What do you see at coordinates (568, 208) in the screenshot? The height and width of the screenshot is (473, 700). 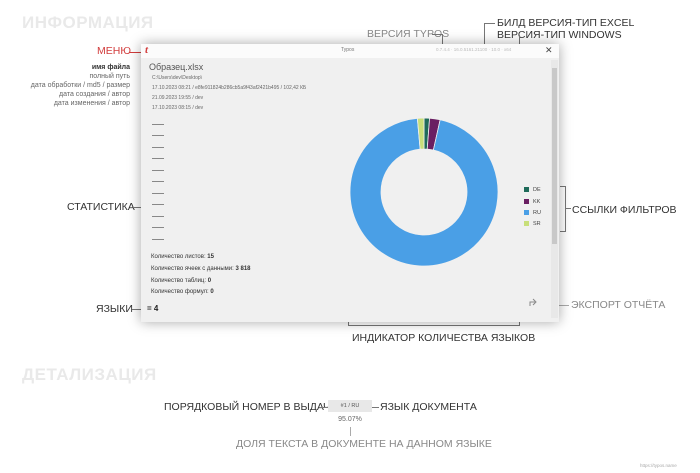 I see `connector-filter-links` at bounding box center [568, 208].